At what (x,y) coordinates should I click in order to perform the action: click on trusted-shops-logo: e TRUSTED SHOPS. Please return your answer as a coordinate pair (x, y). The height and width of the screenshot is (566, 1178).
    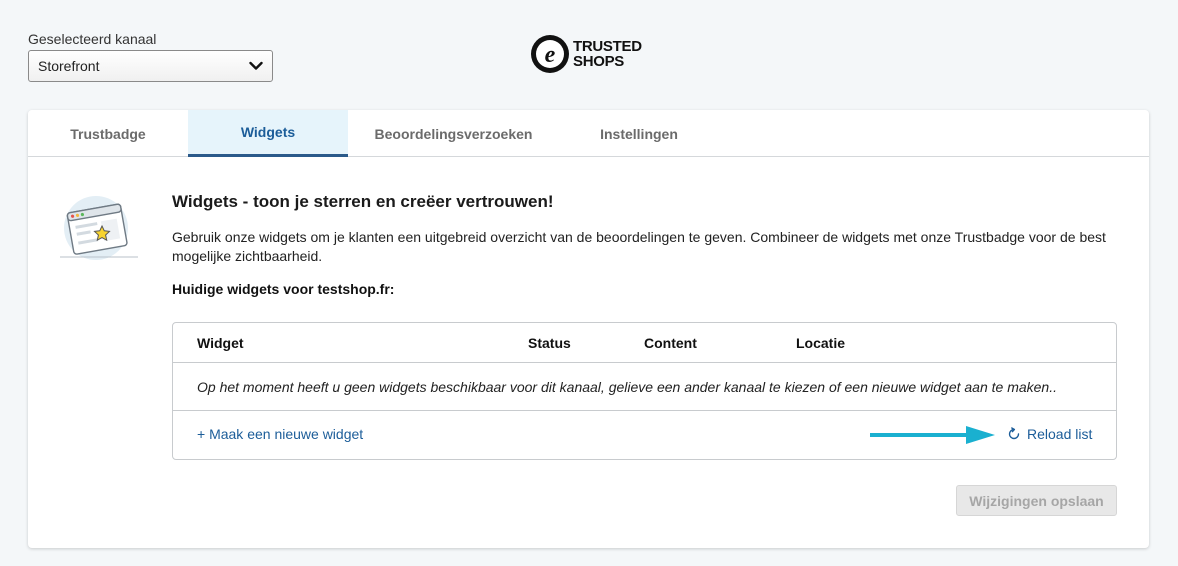
    Looking at the image, I should click on (586, 54).